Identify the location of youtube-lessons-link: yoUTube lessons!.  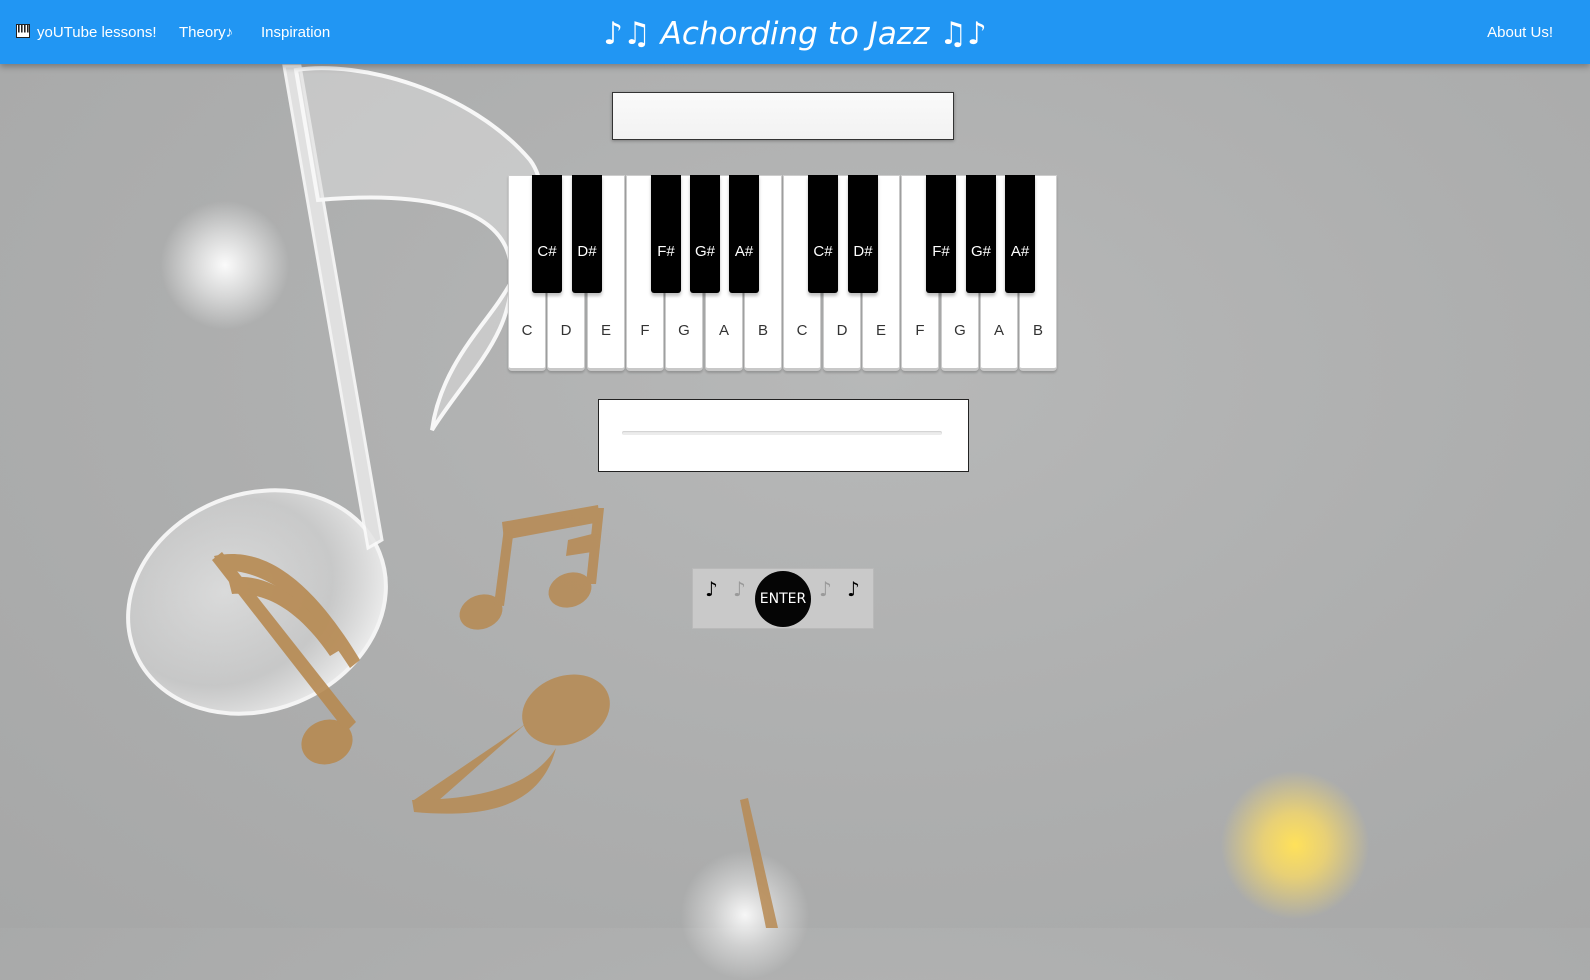
(86, 32).